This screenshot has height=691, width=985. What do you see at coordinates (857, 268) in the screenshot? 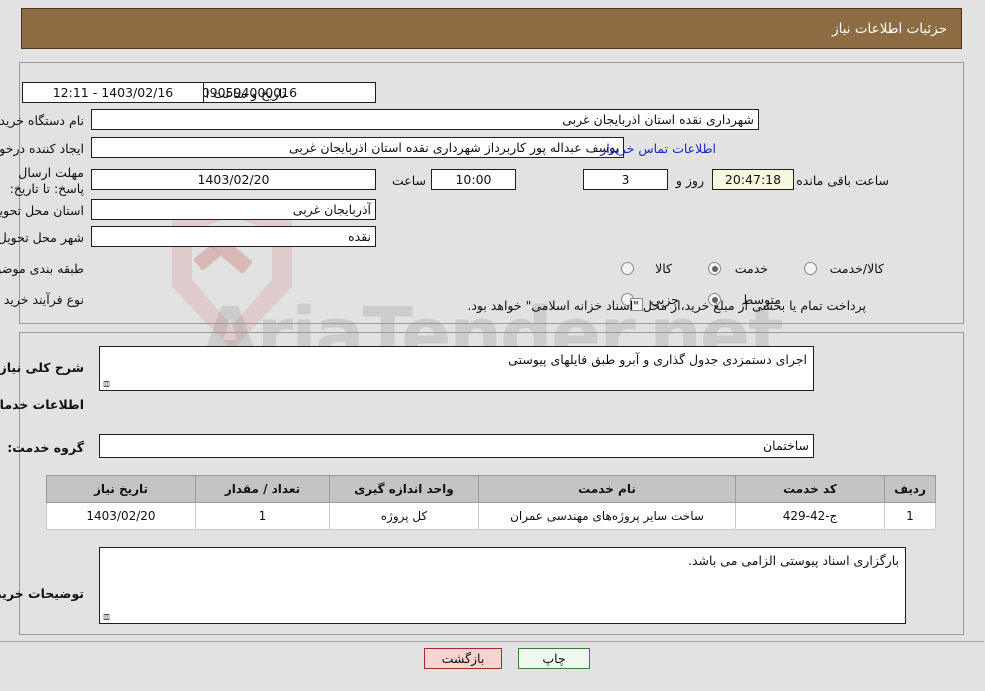
I see `radio-category-kala-khedmat-label: کالا/خدمت` at bounding box center [857, 268].